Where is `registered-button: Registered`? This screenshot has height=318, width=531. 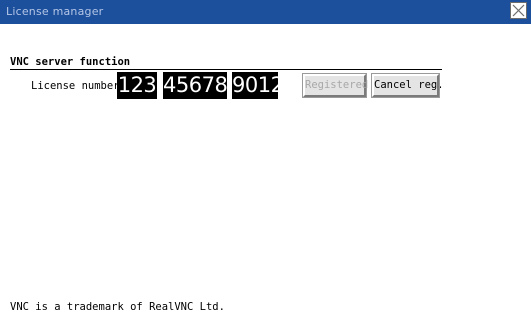 registered-button: Registered is located at coordinates (335, 85).